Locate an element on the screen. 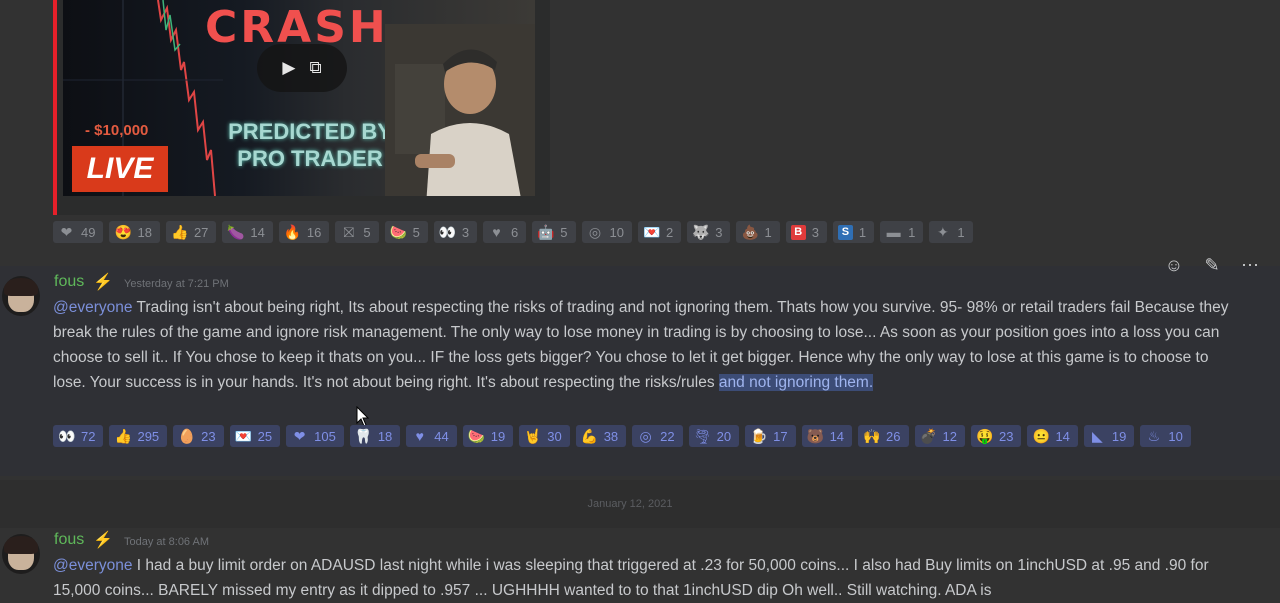 This screenshot has width=1280, height=603. reaction-button: ◎ 22 is located at coordinates (657, 436).